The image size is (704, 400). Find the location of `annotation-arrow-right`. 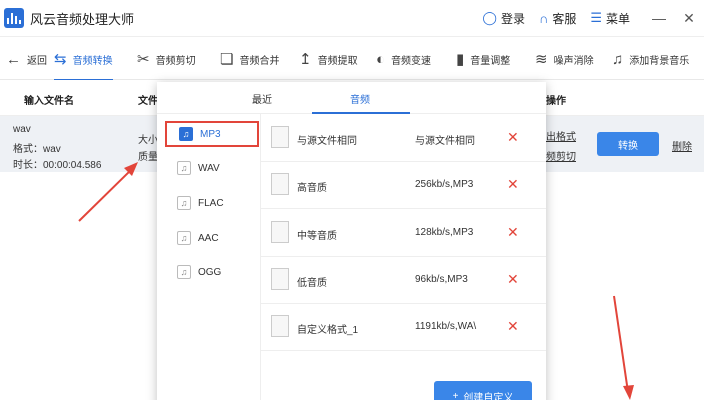

annotation-arrow-right is located at coordinates (623, 347).